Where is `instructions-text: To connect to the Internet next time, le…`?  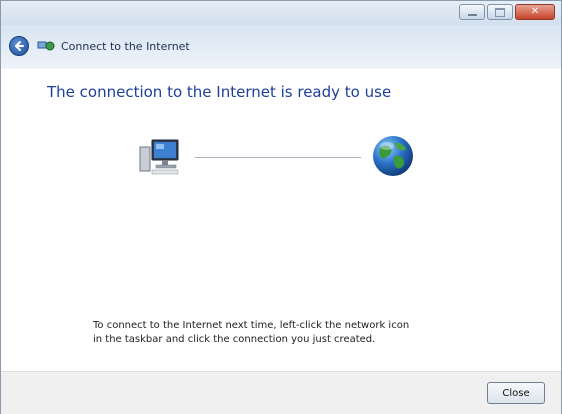 instructions-text: To connect to the Internet next time, le… is located at coordinates (251, 332).